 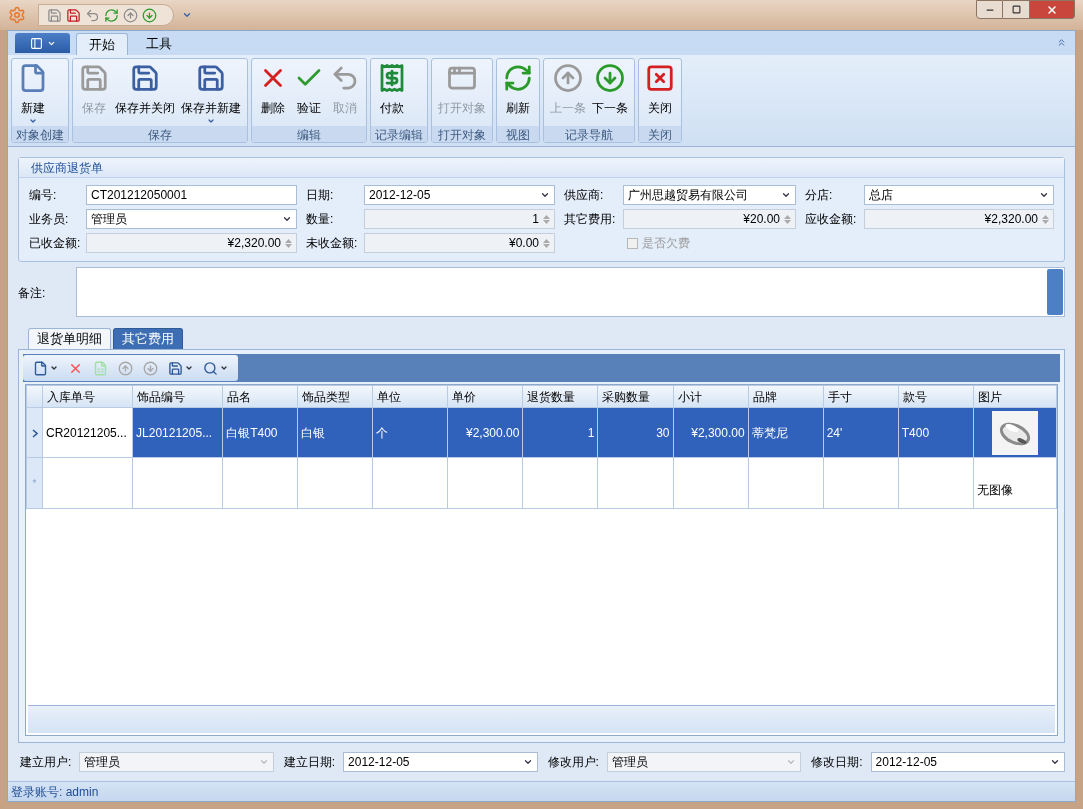 What do you see at coordinates (332, 243) in the screenshot?
I see `field-label: 未收金额:` at bounding box center [332, 243].